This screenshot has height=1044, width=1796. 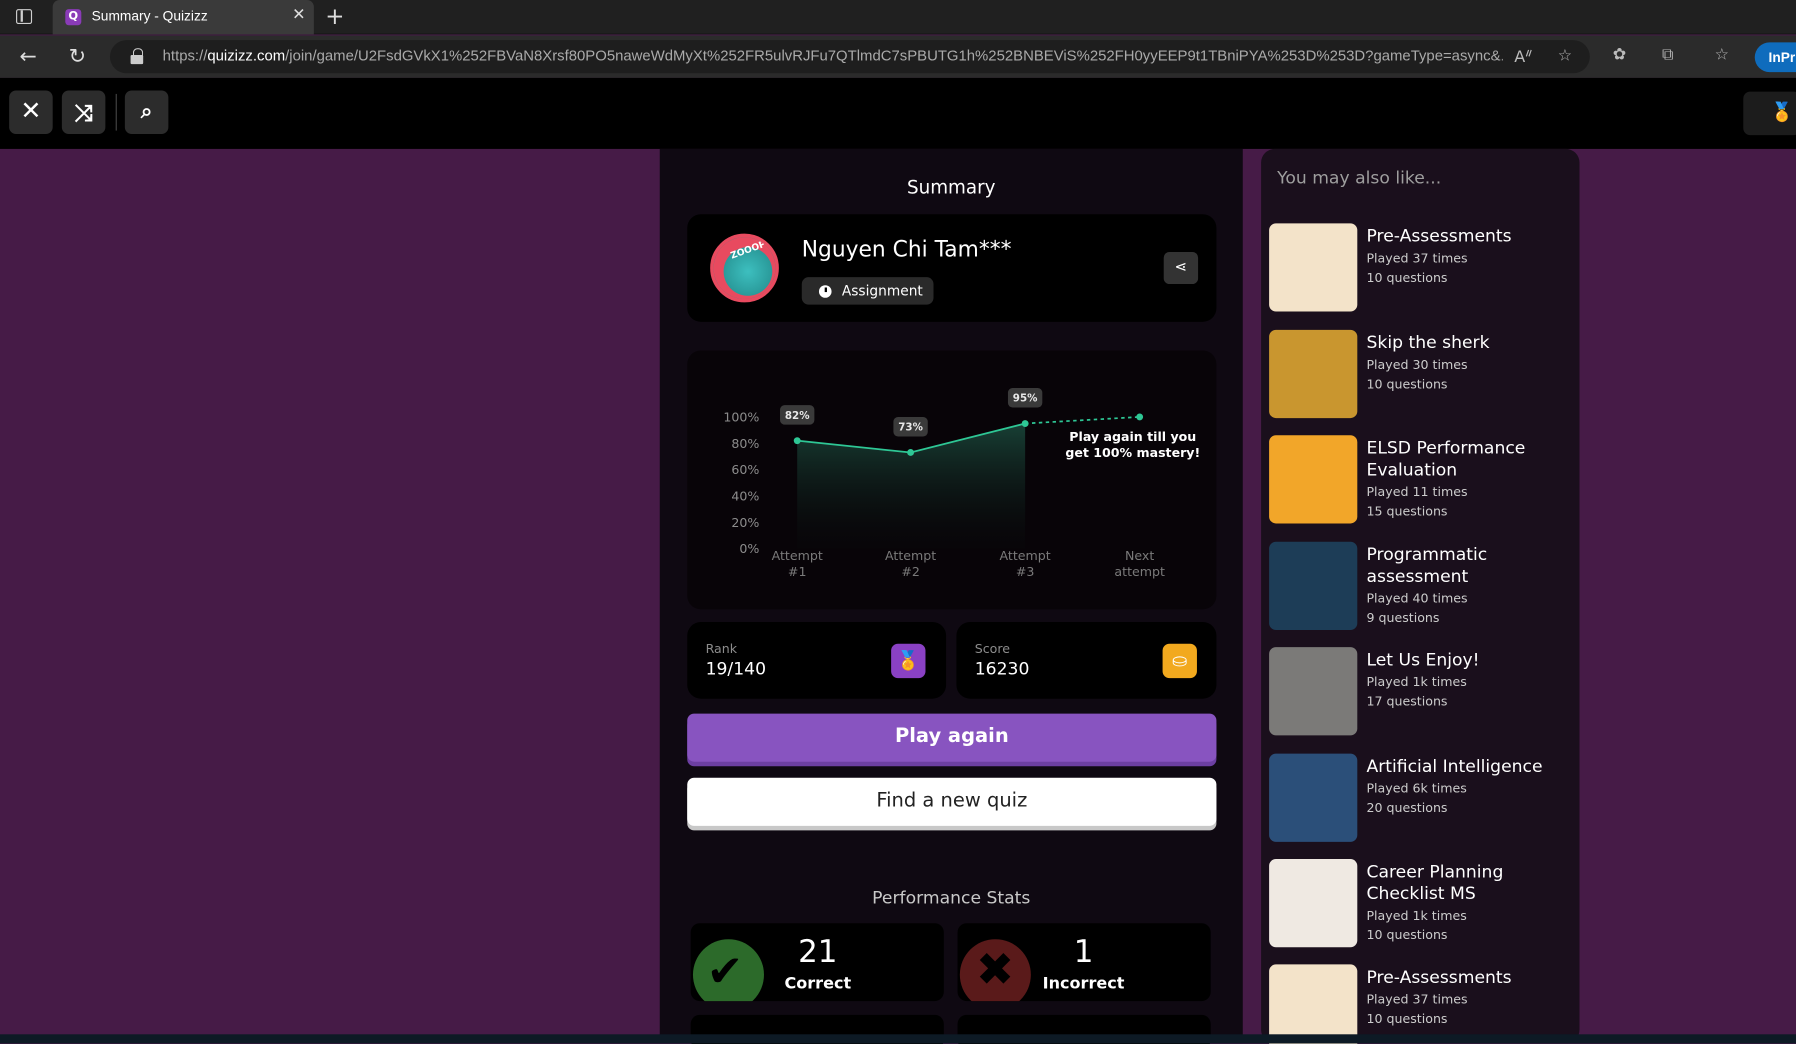 What do you see at coordinates (908, 661) in the screenshot?
I see `medal-icon: 🏅` at bounding box center [908, 661].